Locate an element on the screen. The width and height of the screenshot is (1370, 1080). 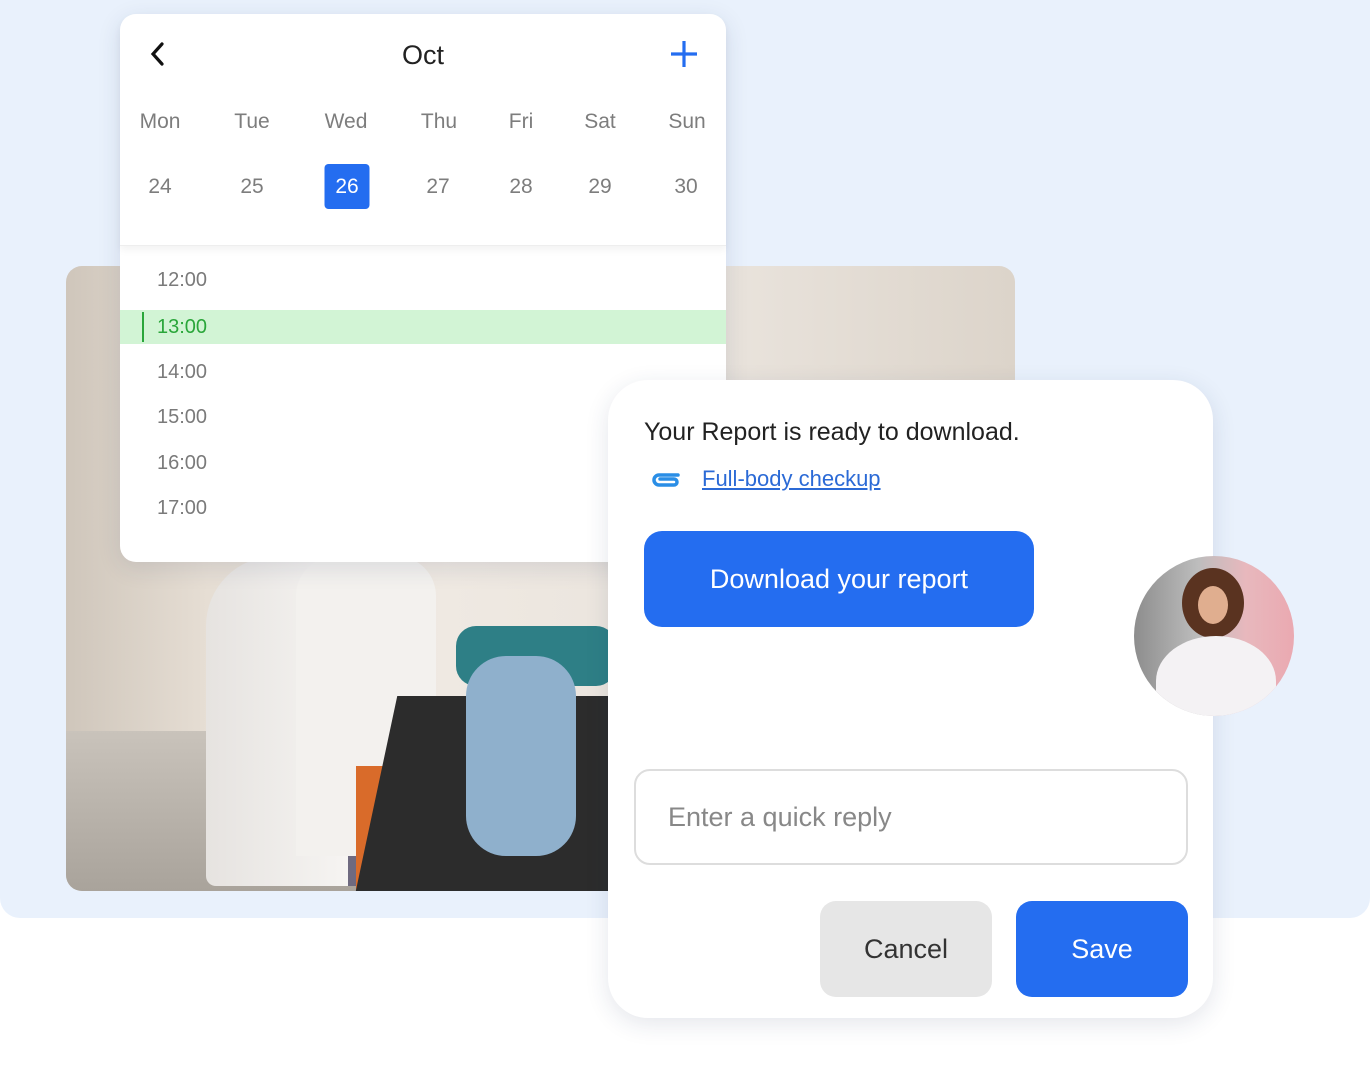
cancel-button: Cancel is located at coordinates (906, 949).